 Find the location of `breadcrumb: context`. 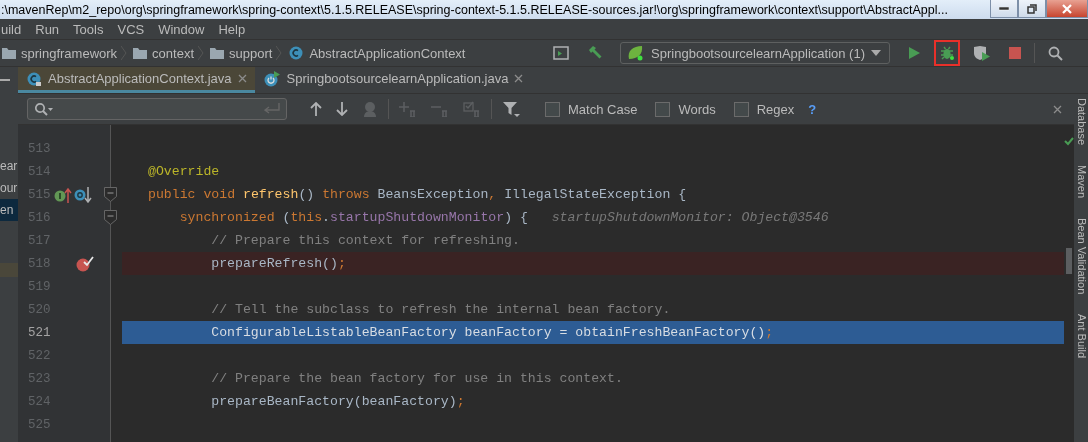

breadcrumb: context is located at coordinates (164, 53).